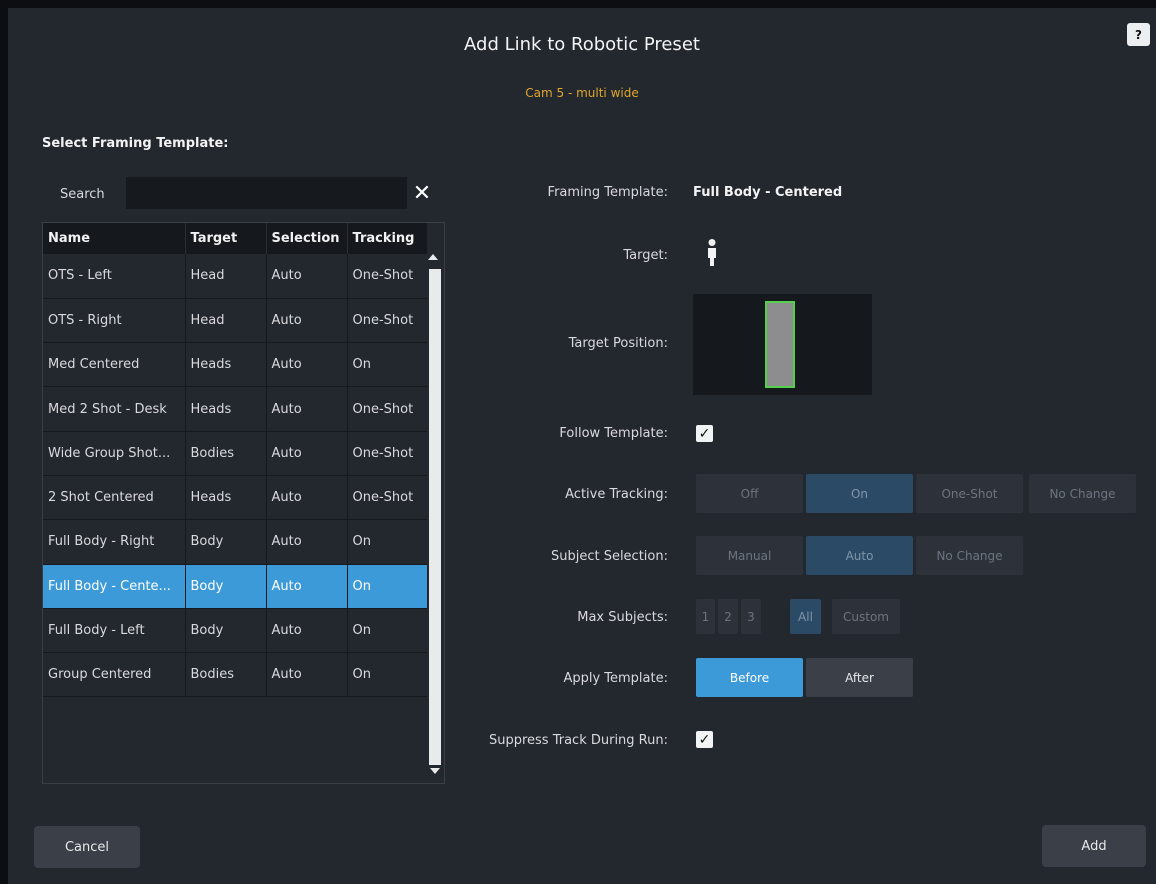 Image resolution: width=1156 pixels, height=884 pixels. What do you see at coordinates (866, 616) in the screenshot?
I see `max-subjects-custom: Custom` at bounding box center [866, 616].